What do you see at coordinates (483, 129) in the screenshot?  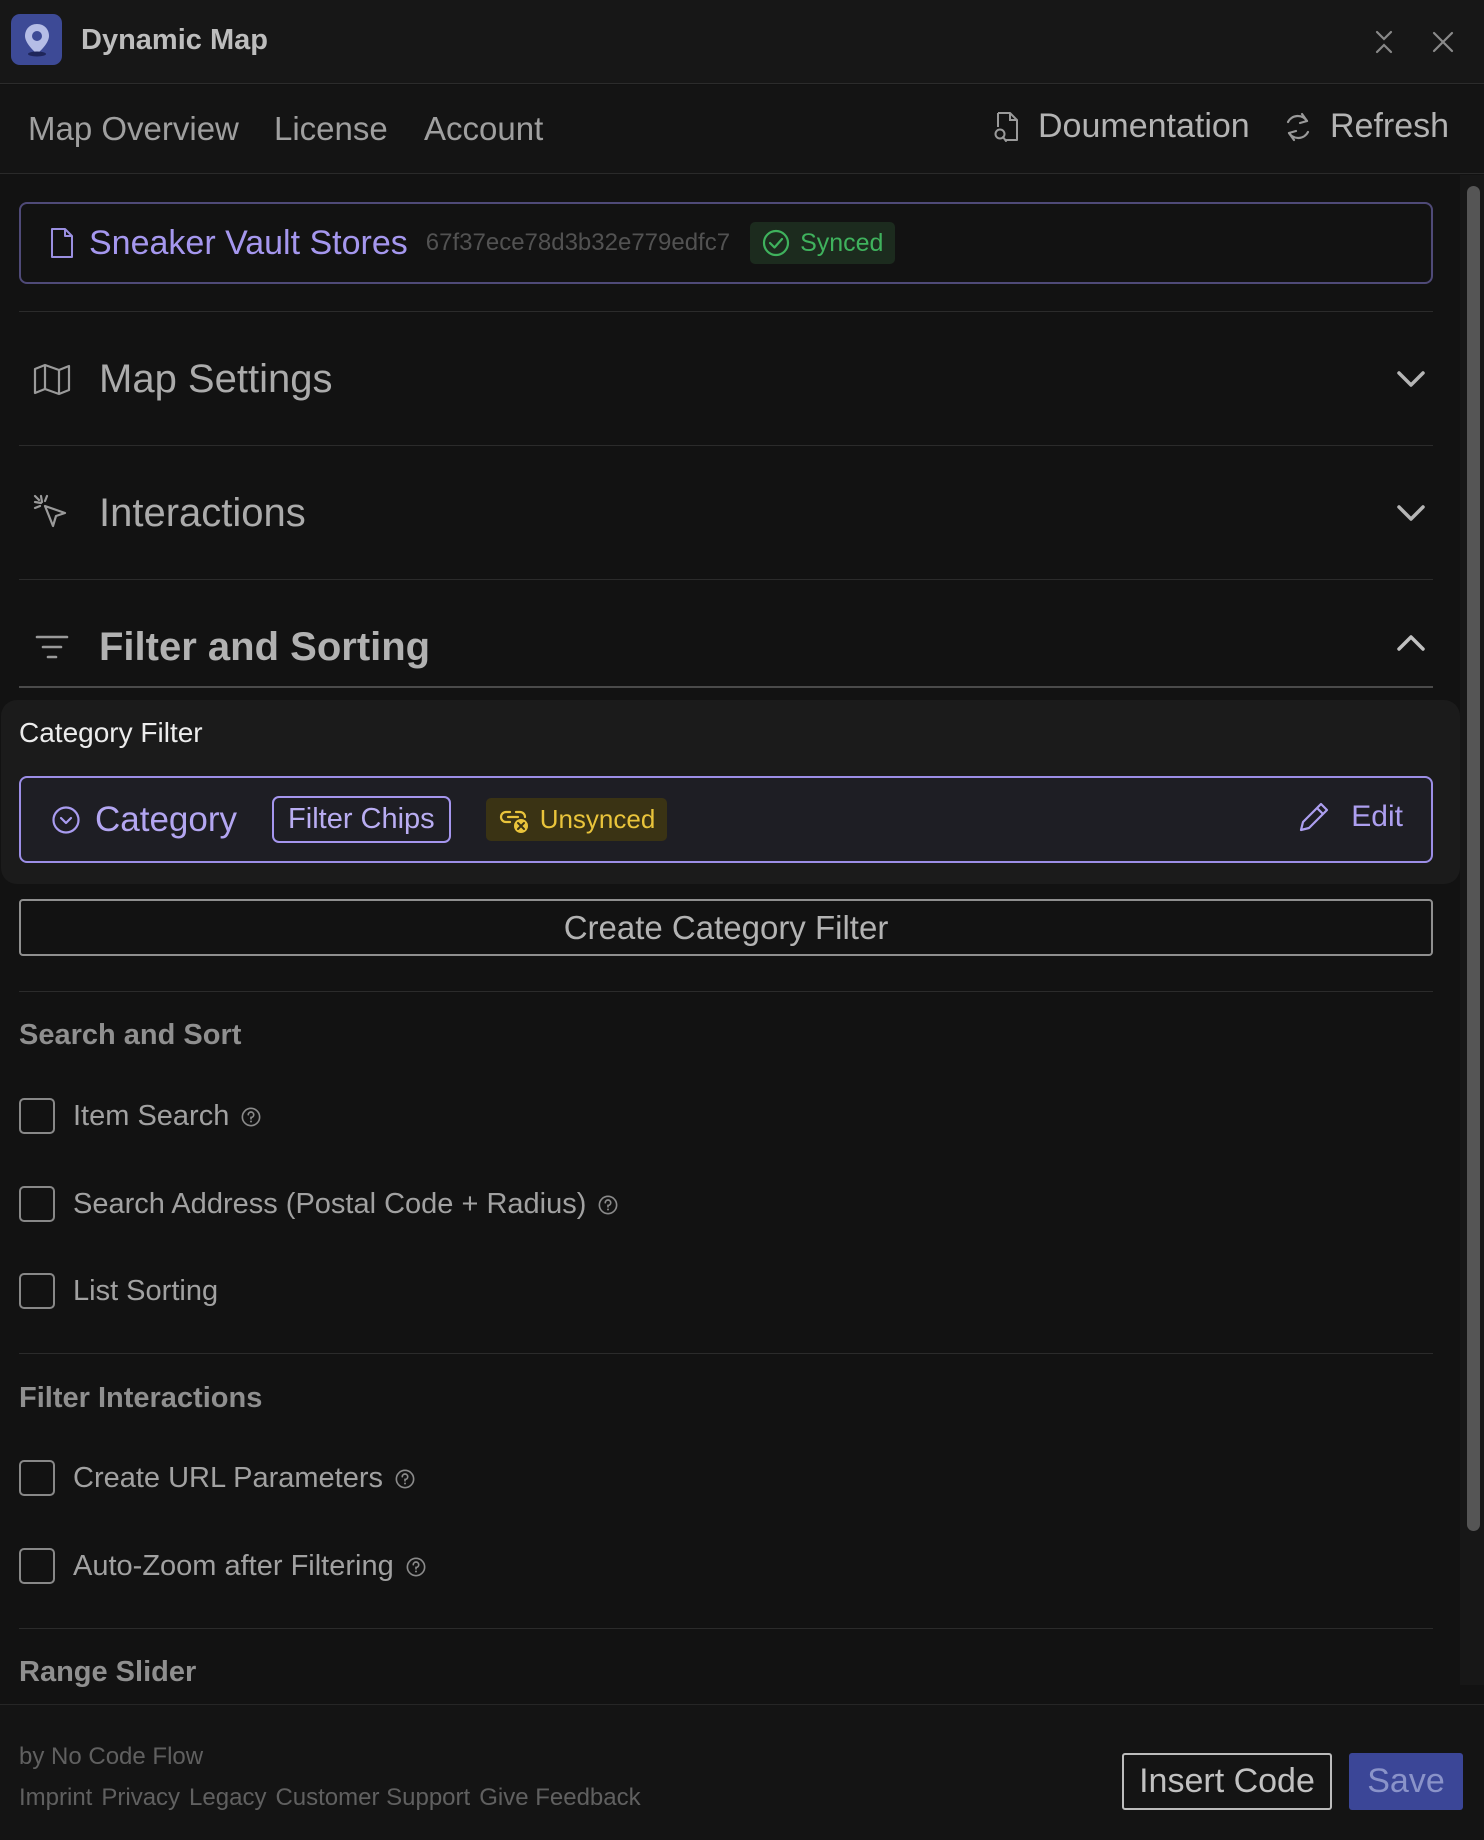 I see `tab-account: Account` at bounding box center [483, 129].